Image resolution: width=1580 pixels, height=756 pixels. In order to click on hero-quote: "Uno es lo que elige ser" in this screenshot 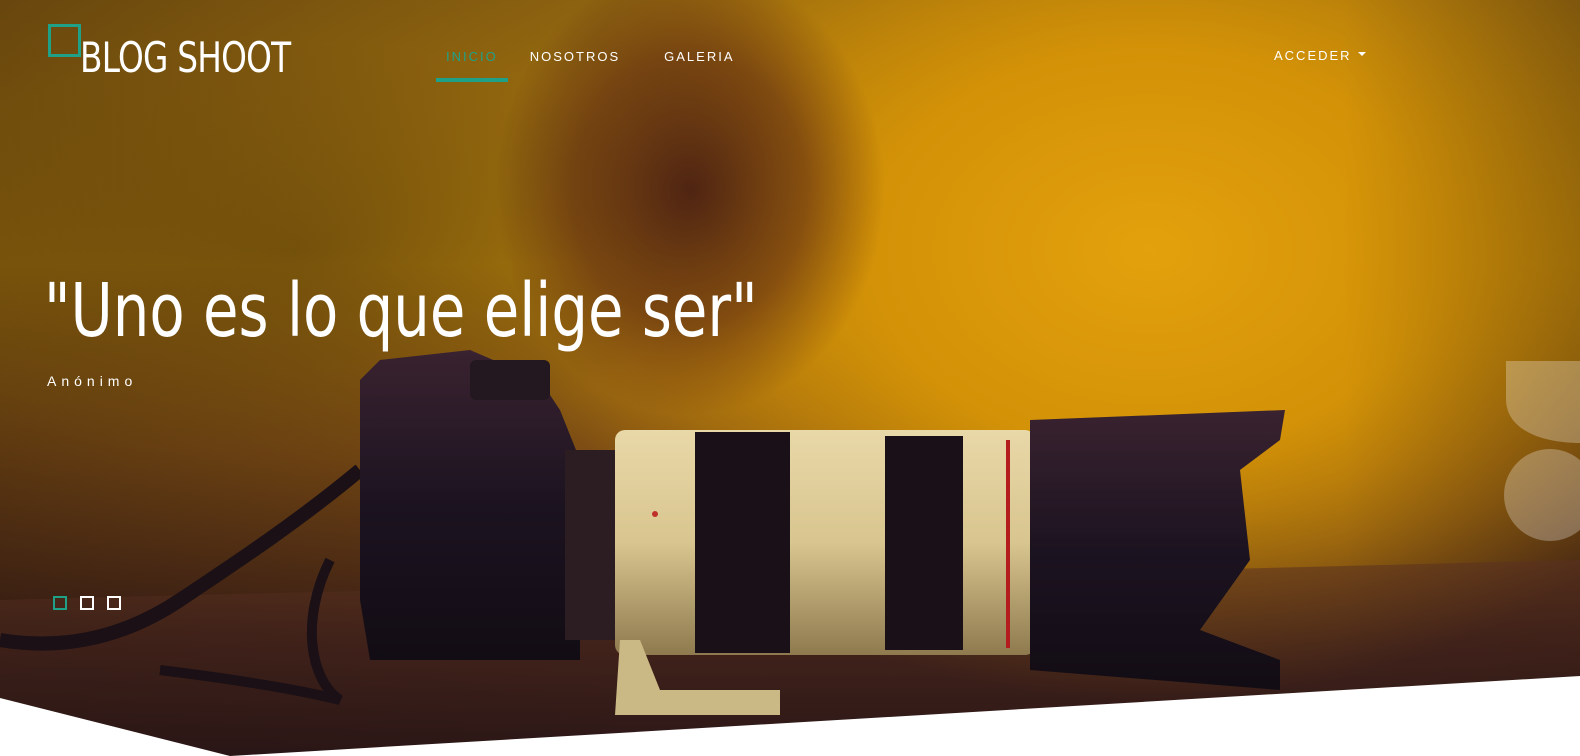, I will do `click(401, 311)`.